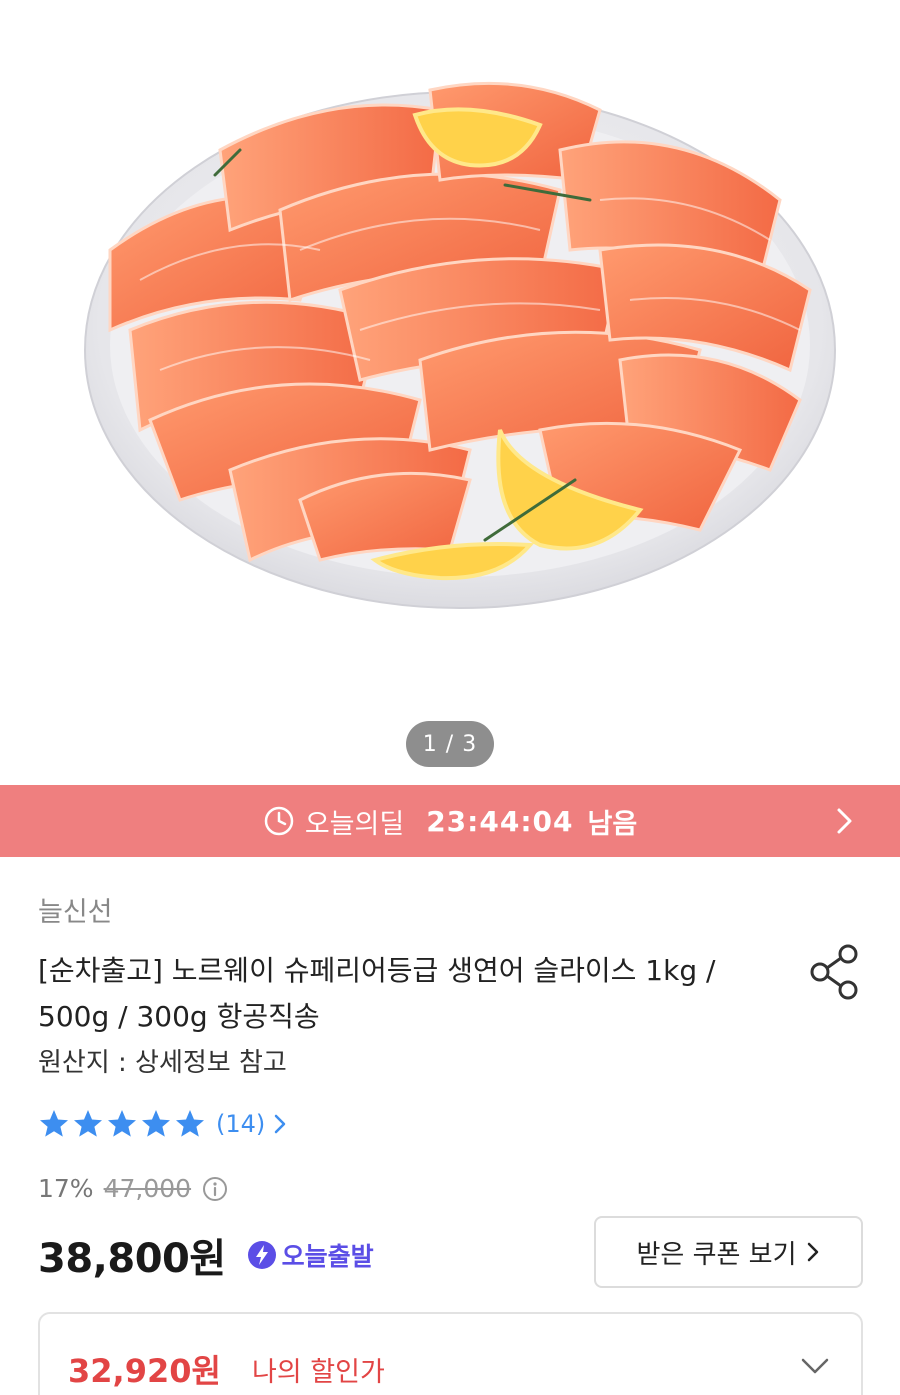 The image size is (900, 1395). I want to click on deal-remain-label: 남음, so click(612, 824).